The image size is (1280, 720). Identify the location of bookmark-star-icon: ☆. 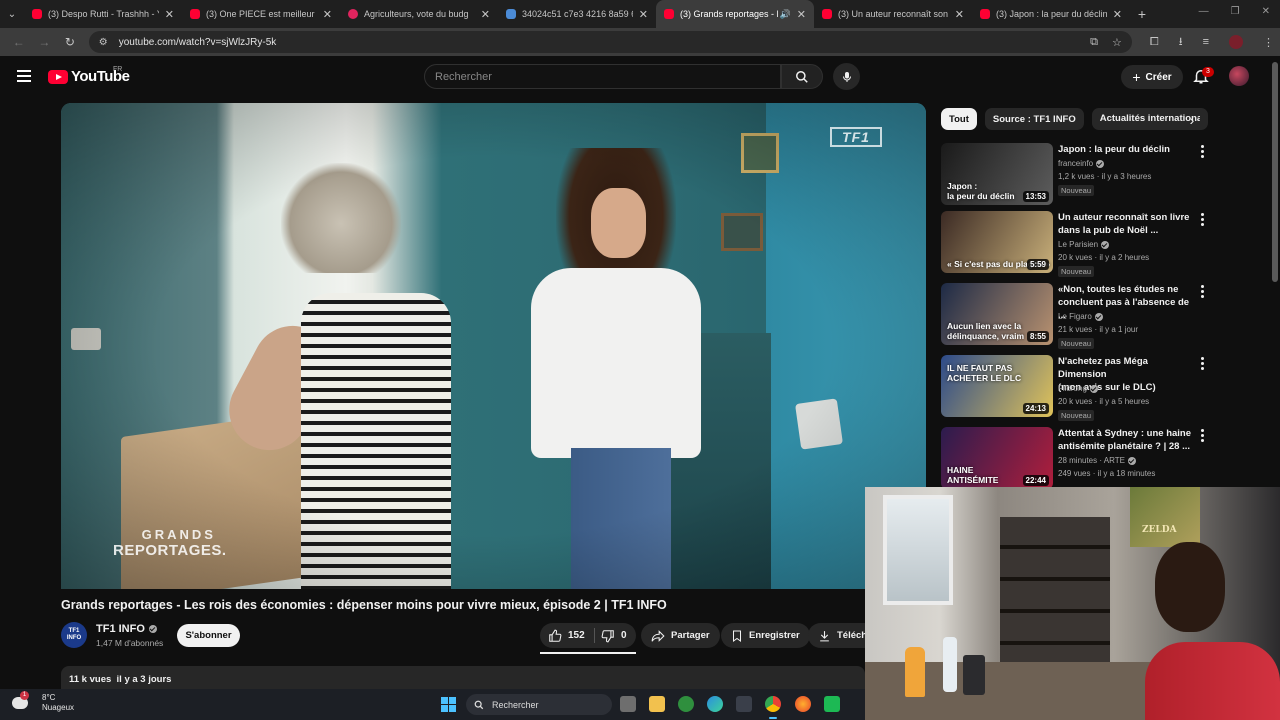
(1117, 42).